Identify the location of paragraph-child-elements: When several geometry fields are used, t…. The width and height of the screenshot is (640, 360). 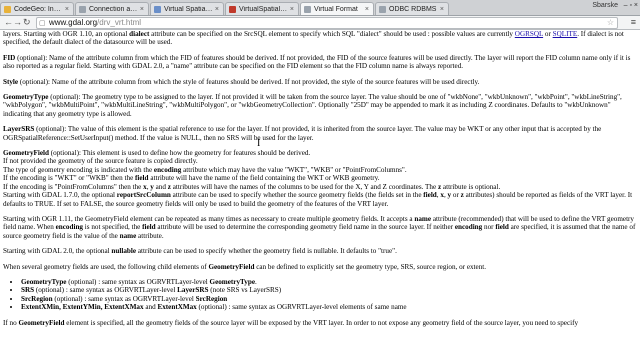
(245, 266).